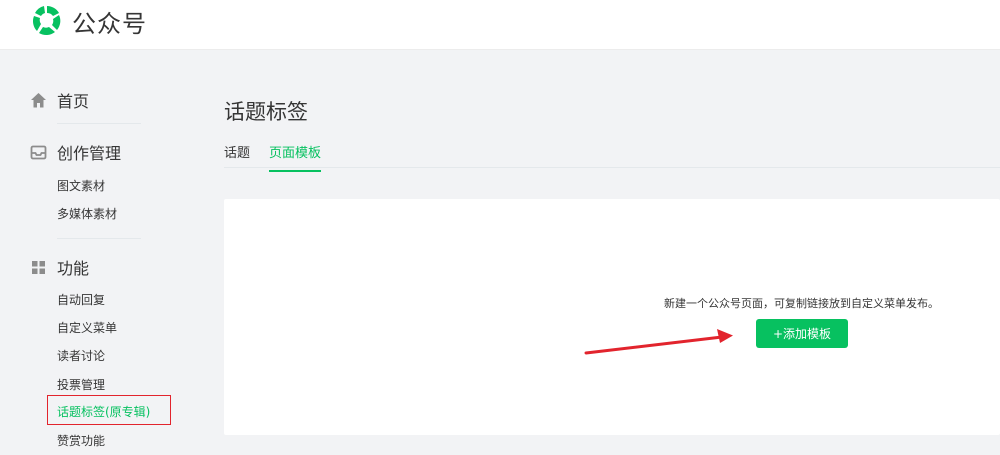 The width and height of the screenshot is (1000, 455). What do you see at coordinates (500, 25) in the screenshot?
I see `top-bar: 公众号` at bounding box center [500, 25].